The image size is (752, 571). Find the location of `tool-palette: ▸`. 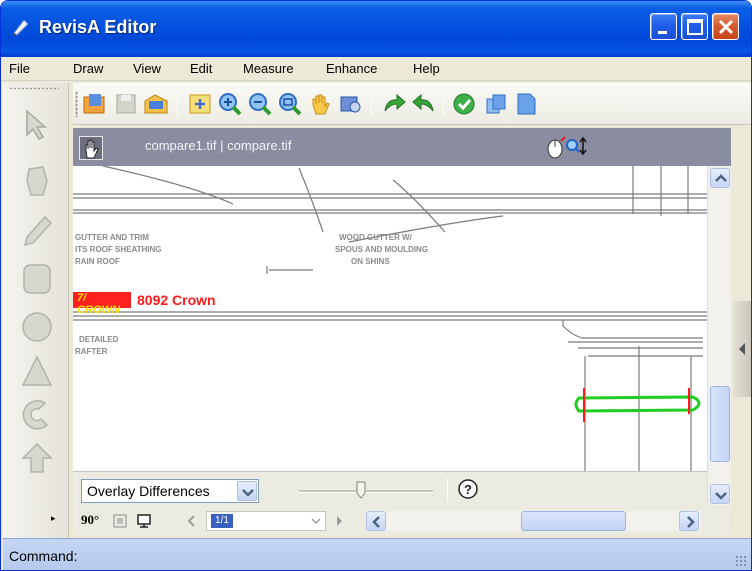

tool-palette: ▸ is located at coordinates (36, 310).